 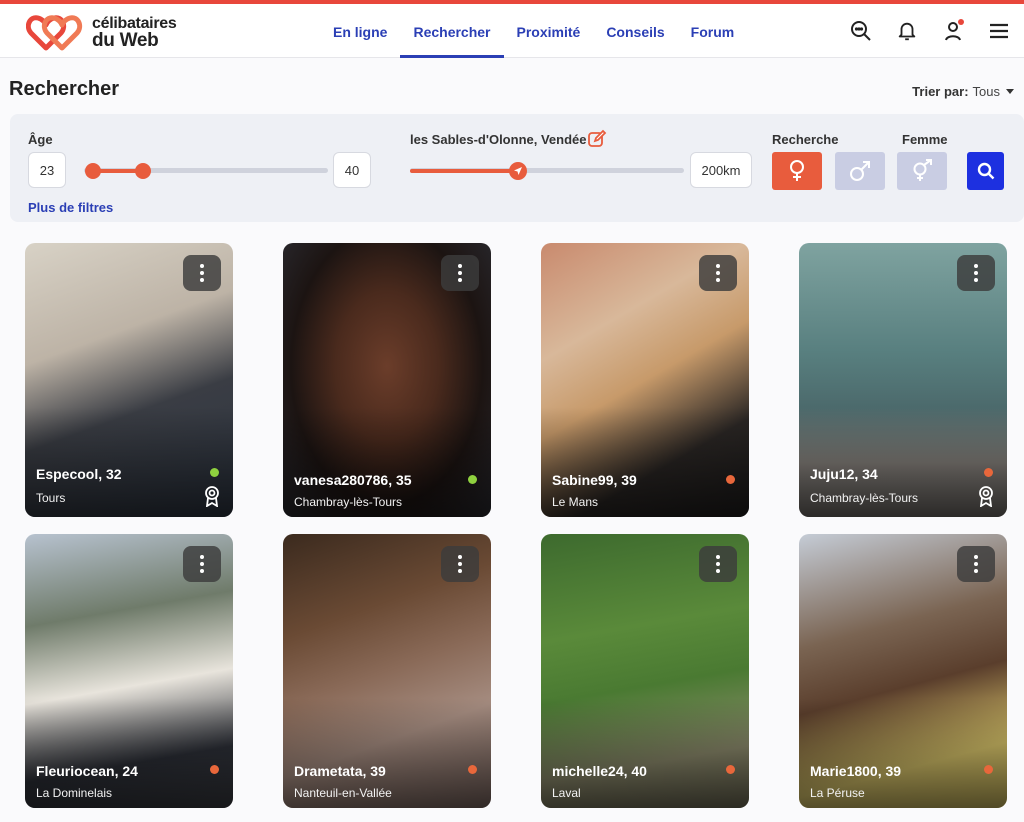 What do you see at coordinates (464, 171) in the screenshot?
I see `radius-slider-range` at bounding box center [464, 171].